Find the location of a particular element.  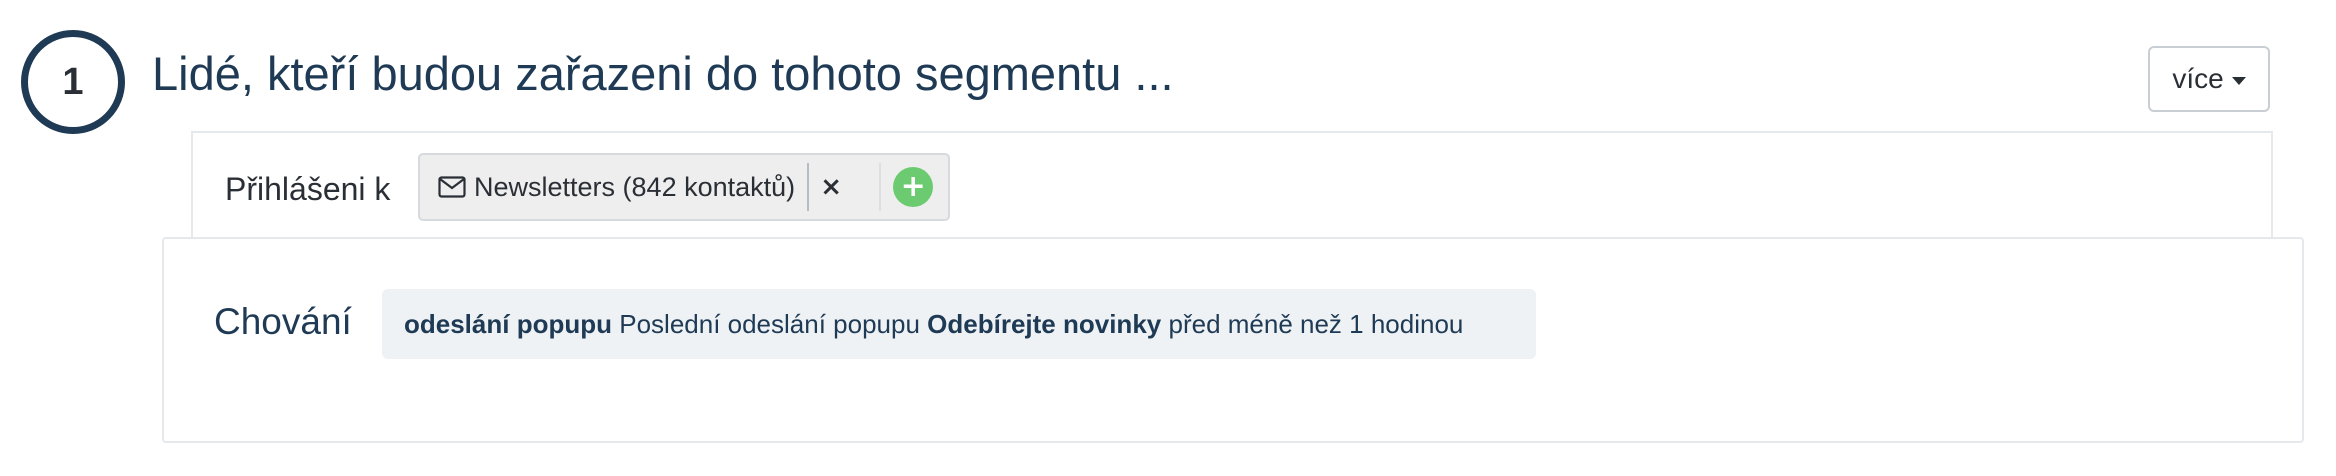

condition-timeframe: před méně než 1 hodinou is located at coordinates (1316, 323).